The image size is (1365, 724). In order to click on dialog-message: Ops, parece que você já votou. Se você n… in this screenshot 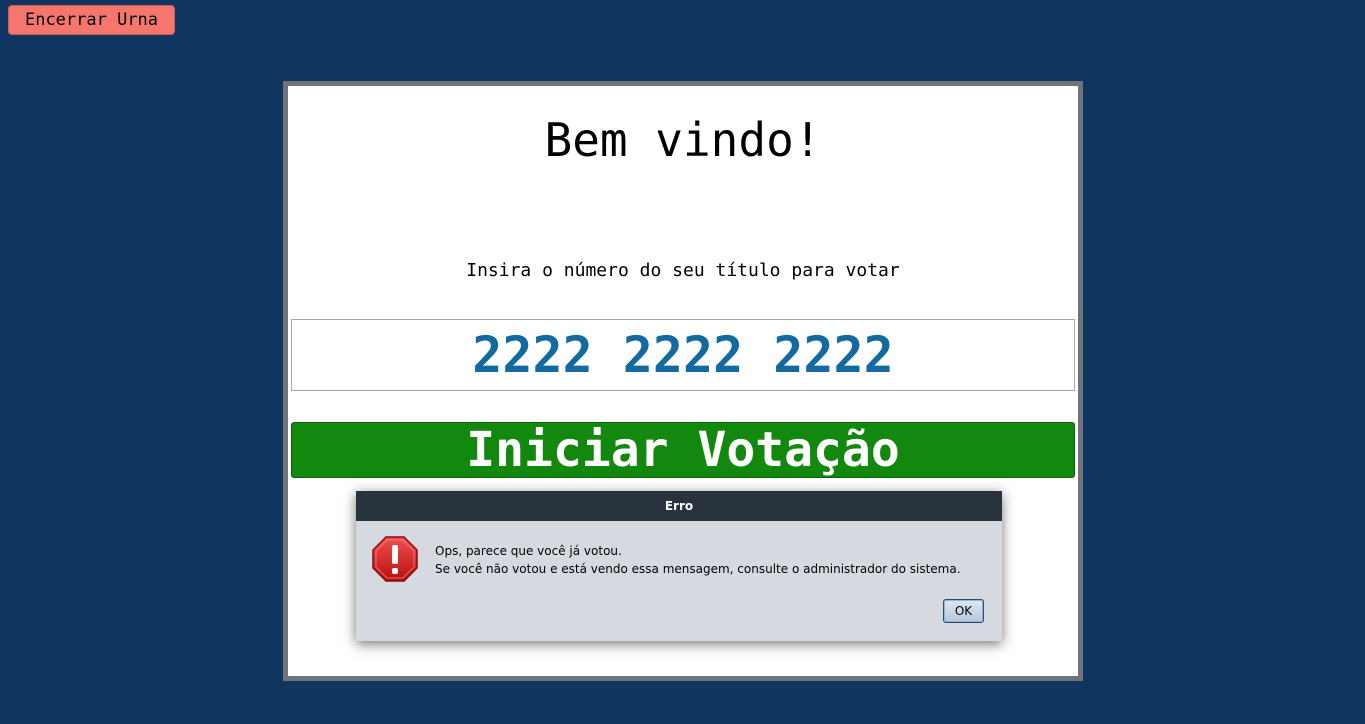, I will do `click(698, 560)`.